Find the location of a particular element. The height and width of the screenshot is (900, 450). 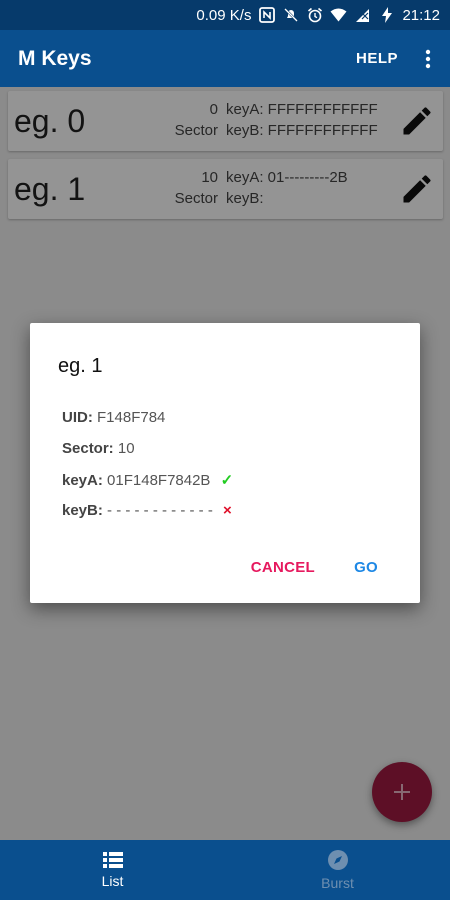

signal-icon is located at coordinates (362, 15).